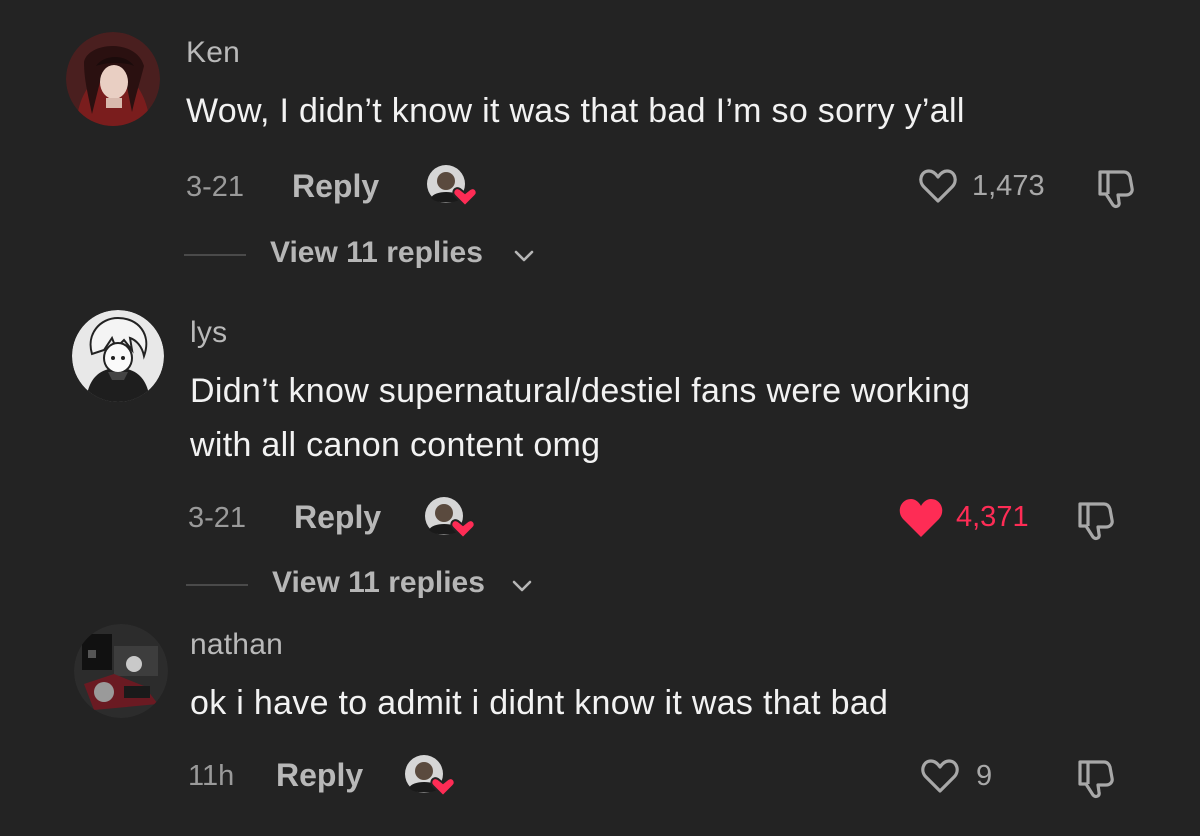 Image resolution: width=1200 pixels, height=836 pixels. Describe the element at coordinates (208, 333) in the screenshot. I see `username: lys` at that location.